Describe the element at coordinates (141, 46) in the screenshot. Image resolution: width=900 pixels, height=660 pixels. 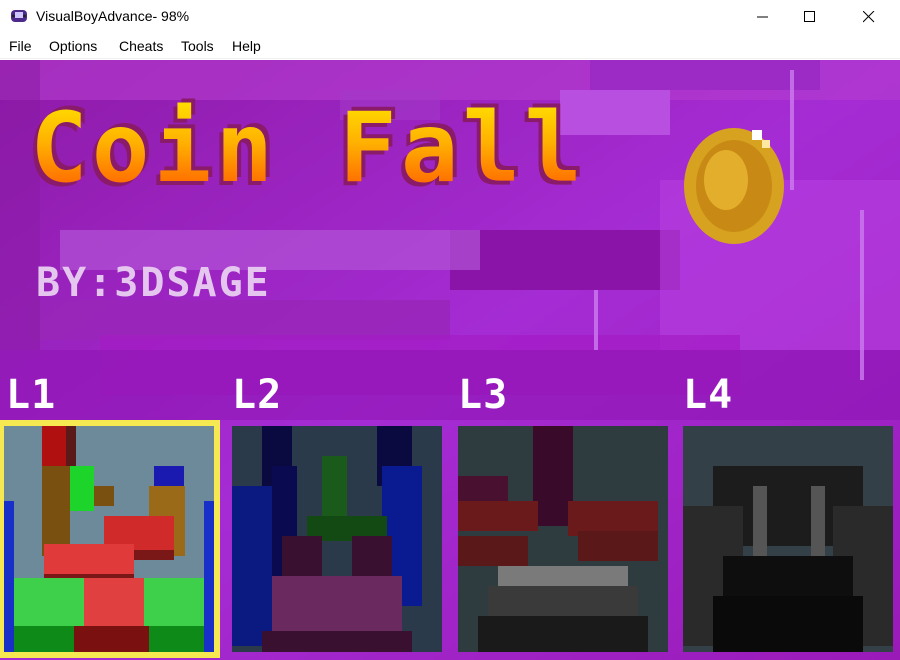
I see `menu-cheats: Cheats` at that location.